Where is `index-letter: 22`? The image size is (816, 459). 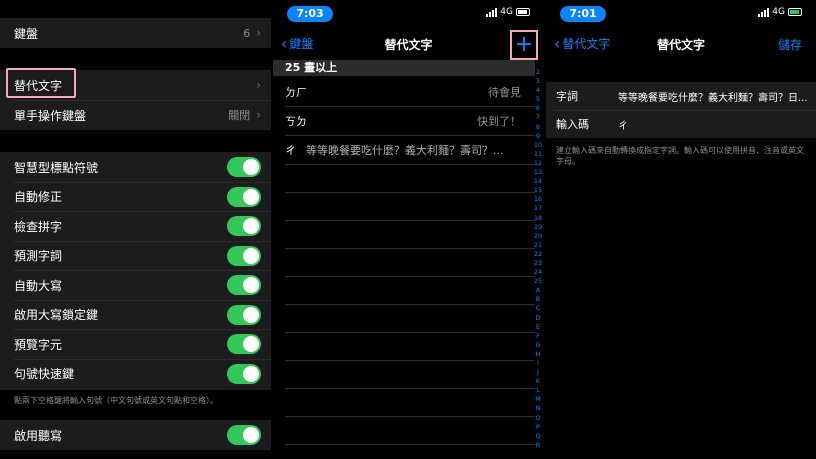 index-letter: 22 is located at coordinates (538, 254).